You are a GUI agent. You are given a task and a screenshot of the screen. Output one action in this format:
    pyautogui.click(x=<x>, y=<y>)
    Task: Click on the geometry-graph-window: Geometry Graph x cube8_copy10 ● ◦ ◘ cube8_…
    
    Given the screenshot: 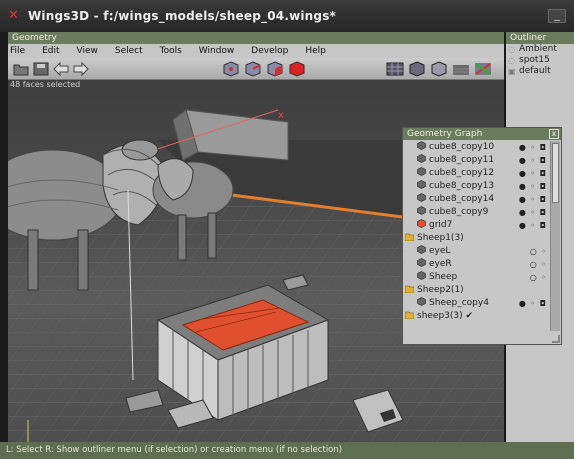 What is the action you would take?
    pyautogui.click(x=482, y=236)
    